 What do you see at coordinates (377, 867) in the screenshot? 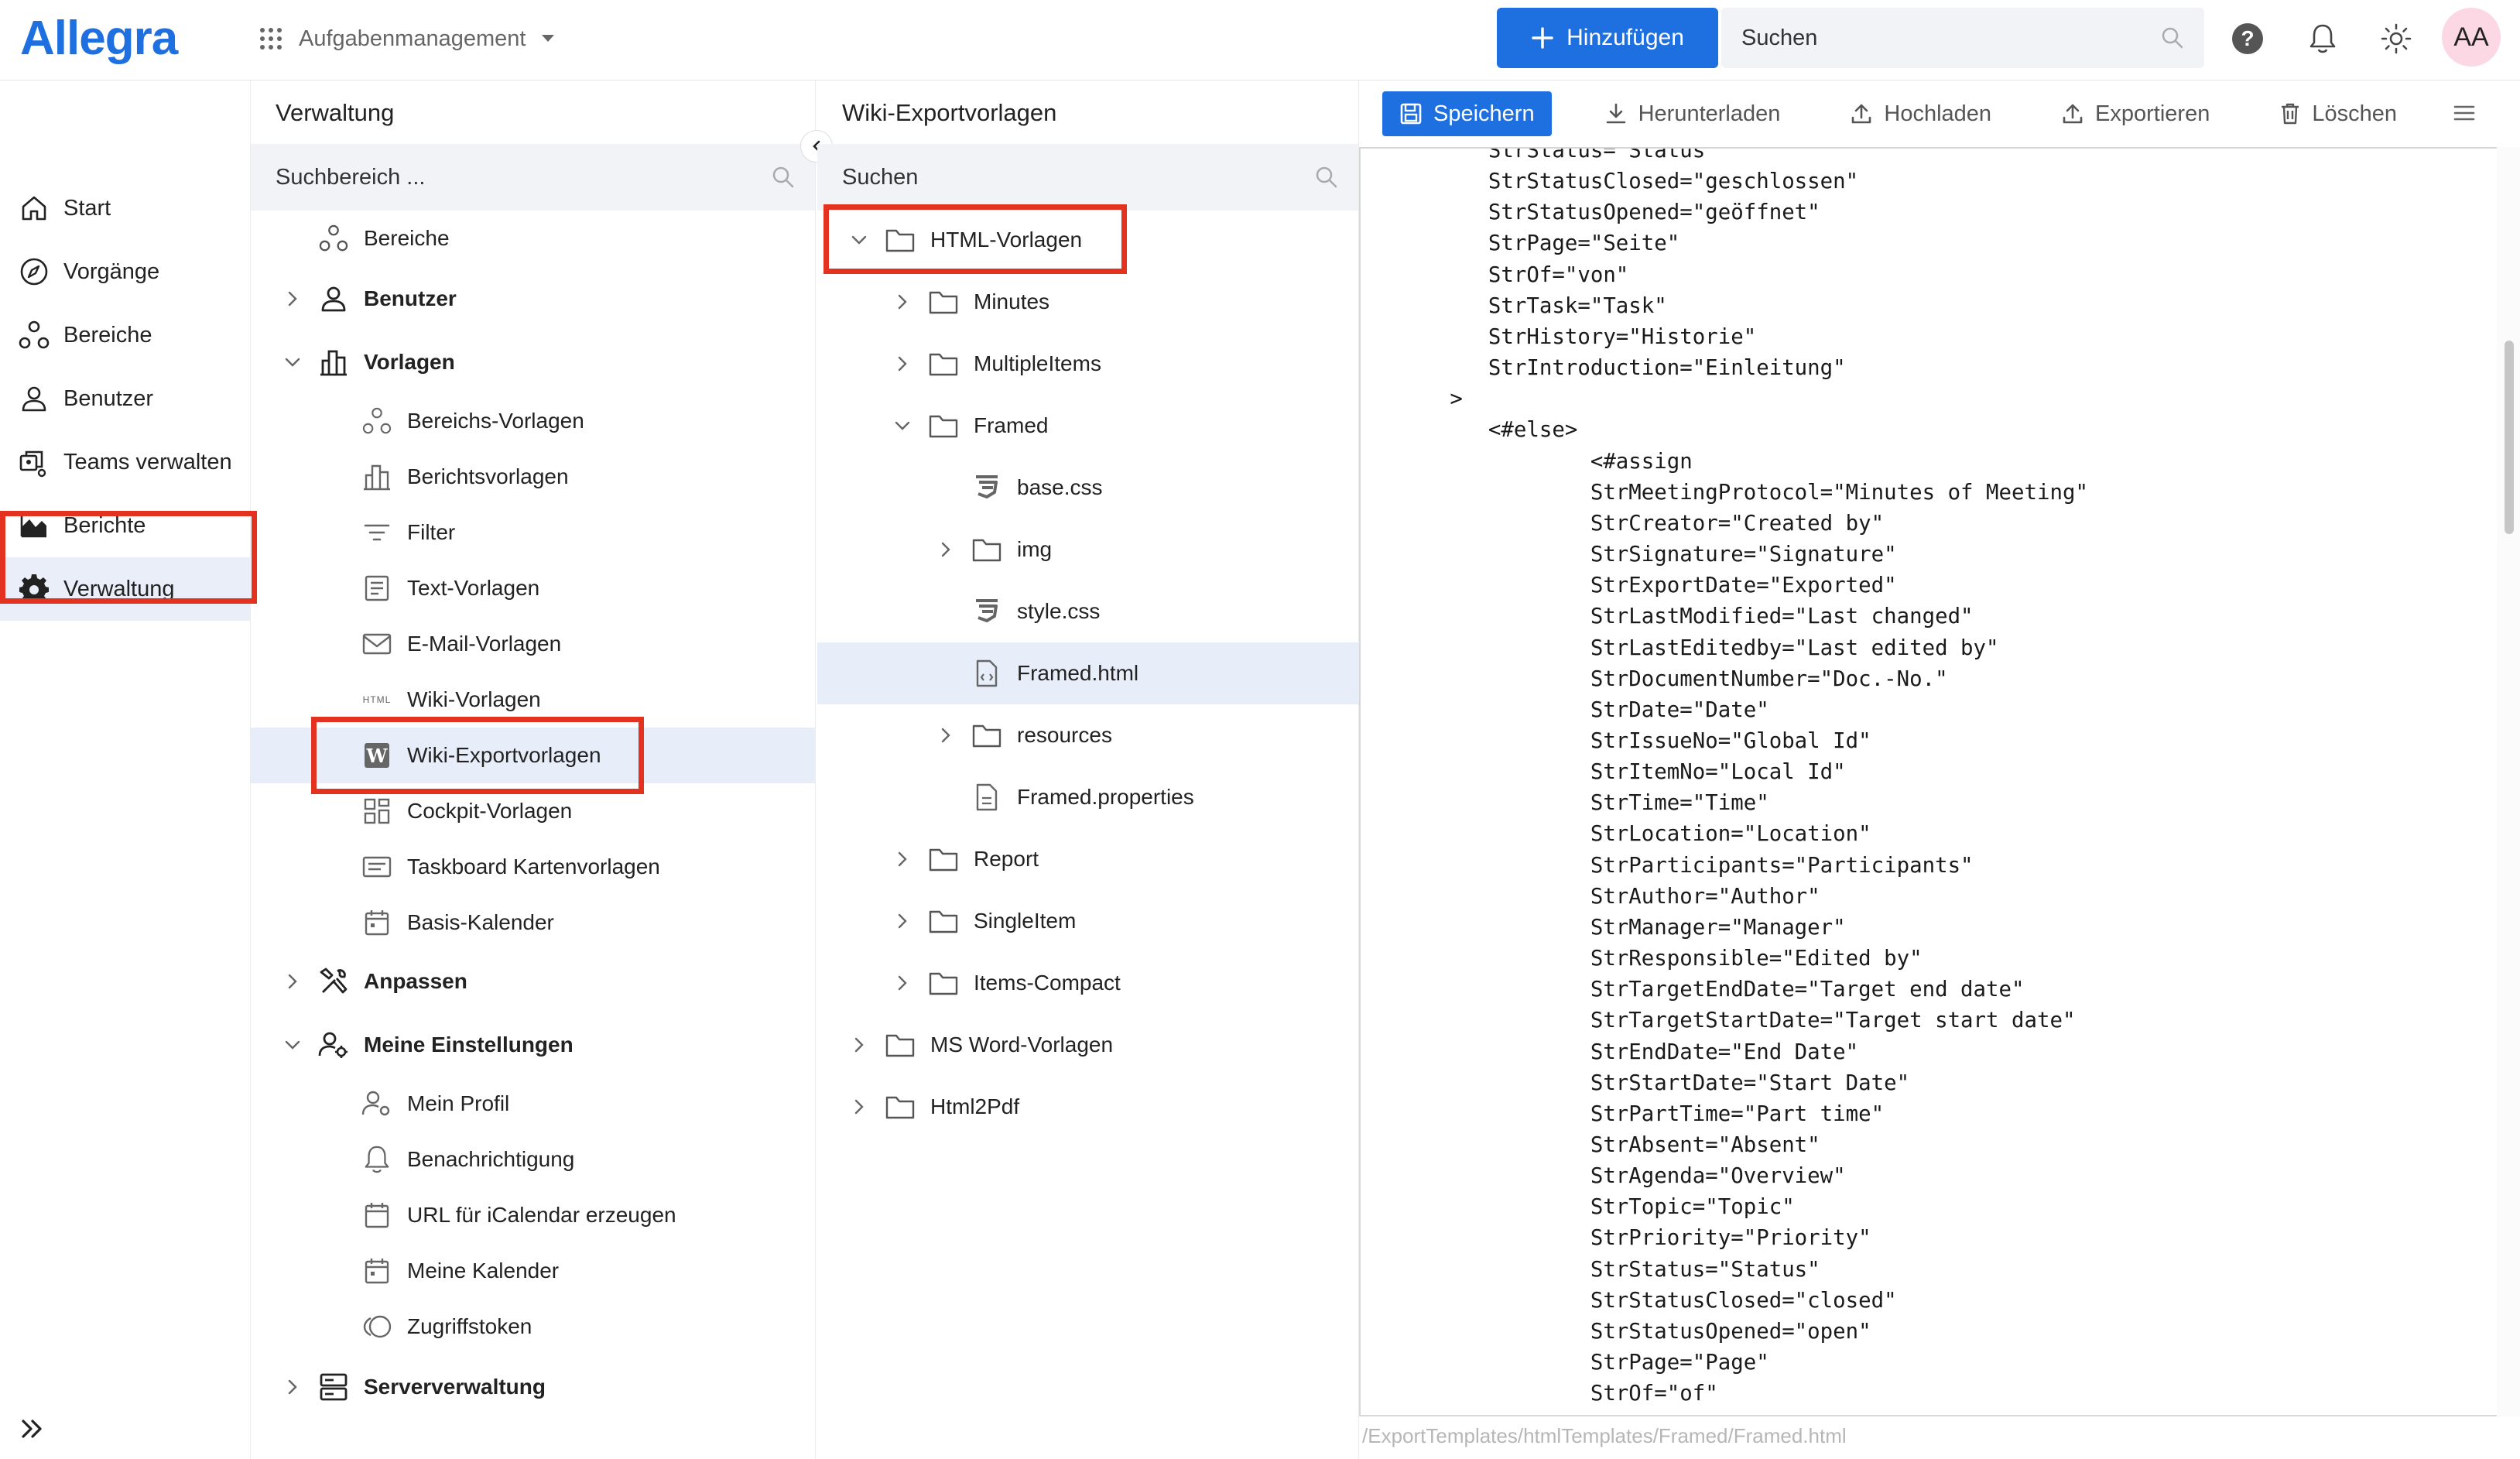
I see `card-icon` at bounding box center [377, 867].